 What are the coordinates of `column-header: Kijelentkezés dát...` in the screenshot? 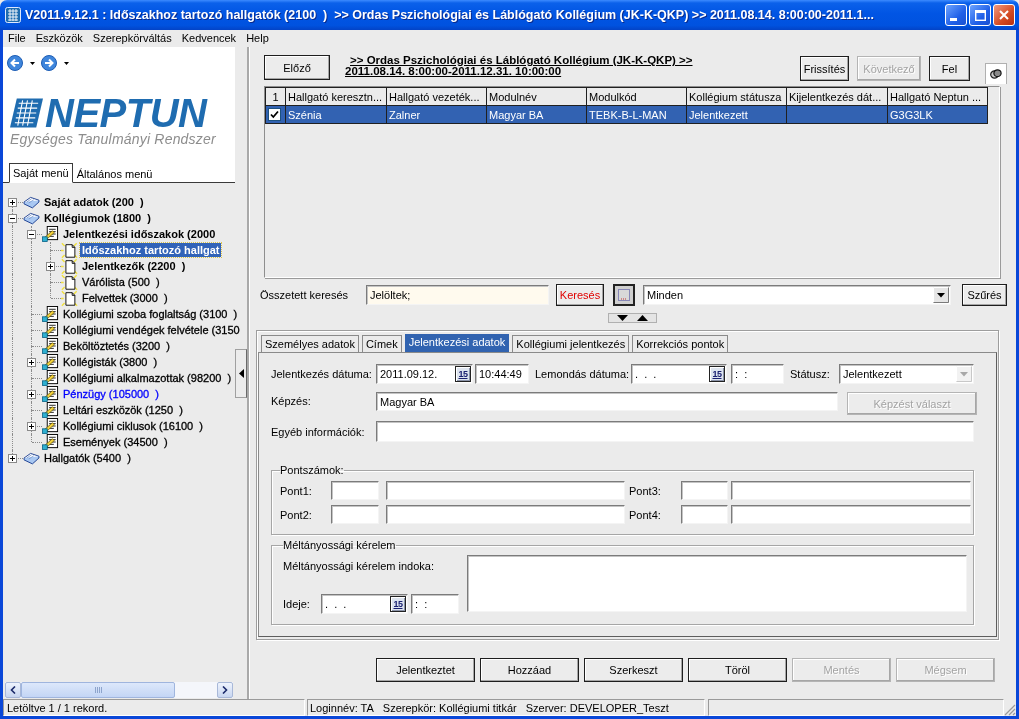 It's located at (837, 96).